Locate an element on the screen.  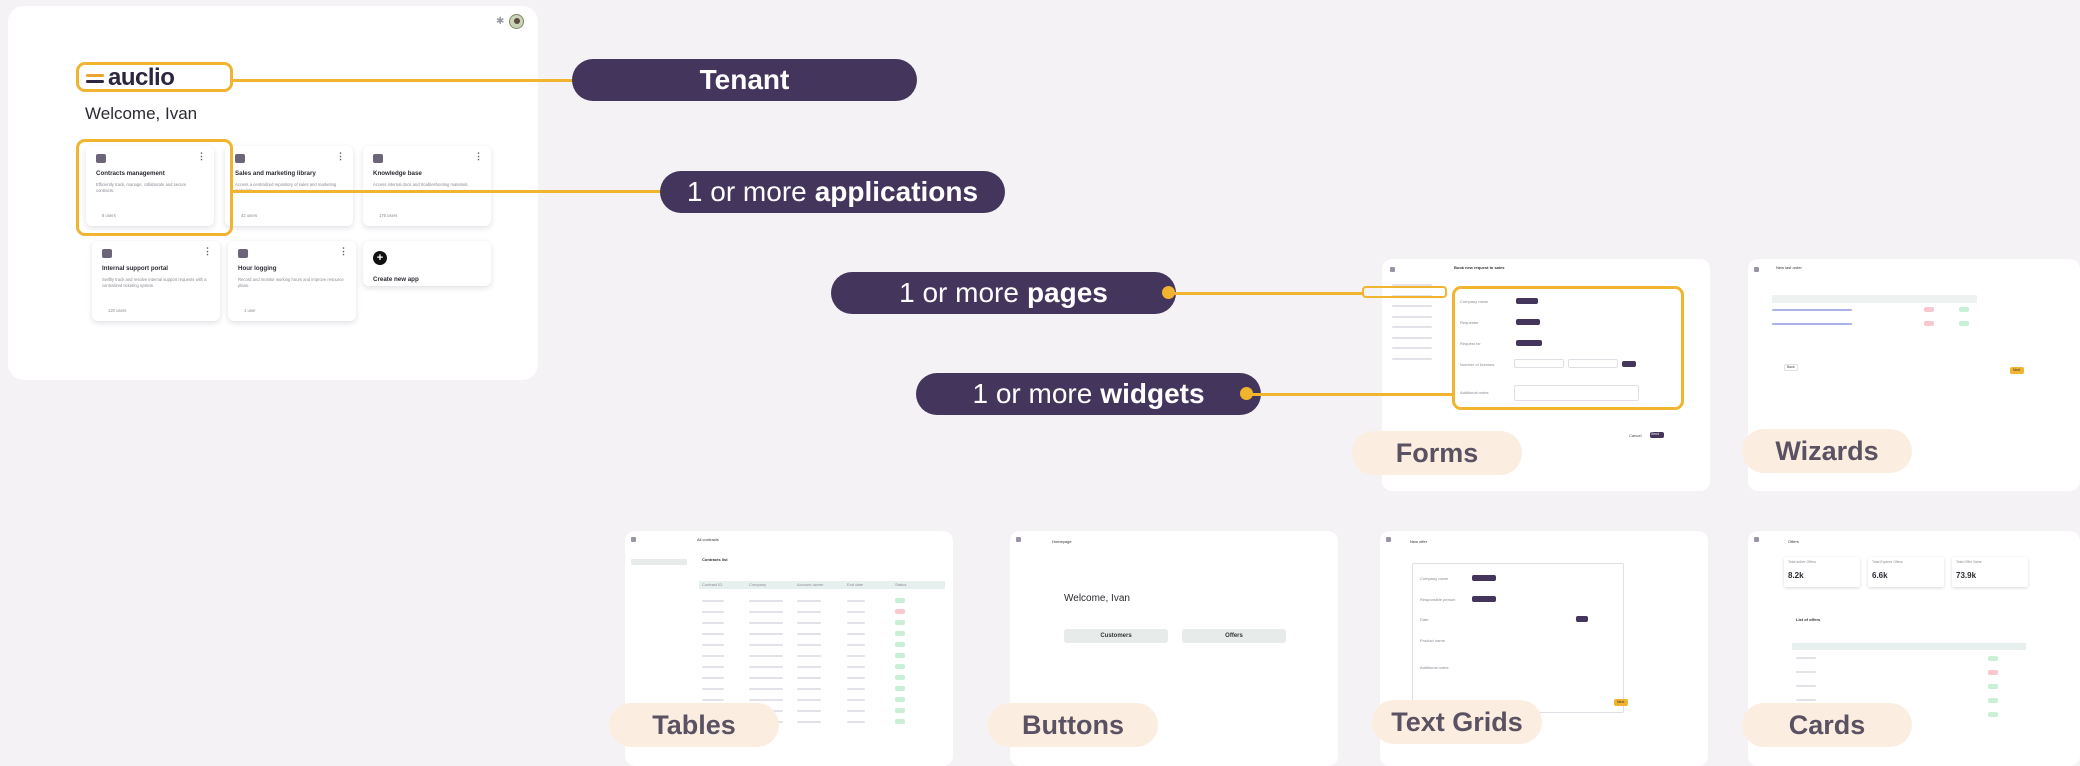
field-label: Responsible person is located at coordinates (1438, 599).